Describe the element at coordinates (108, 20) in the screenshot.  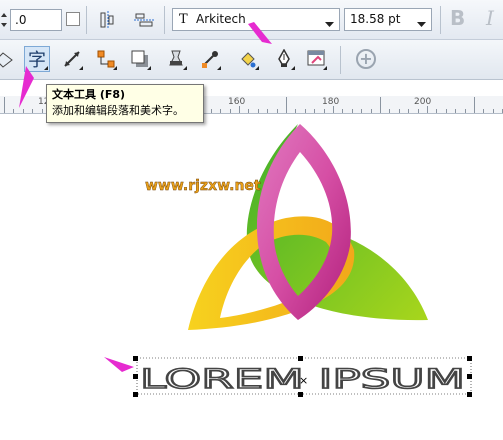
I see `align-vertical-icon` at that location.